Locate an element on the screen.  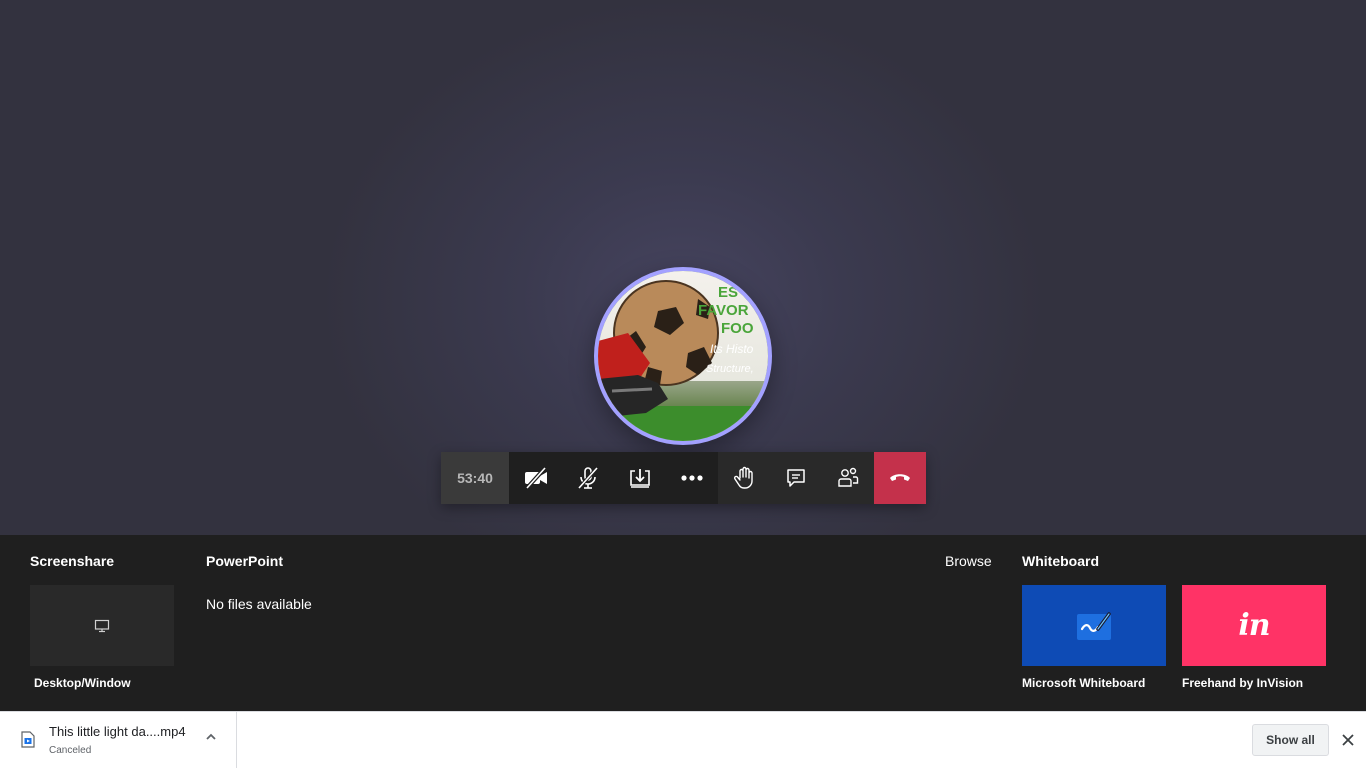
mic-muted-icon is located at coordinates (588, 478).